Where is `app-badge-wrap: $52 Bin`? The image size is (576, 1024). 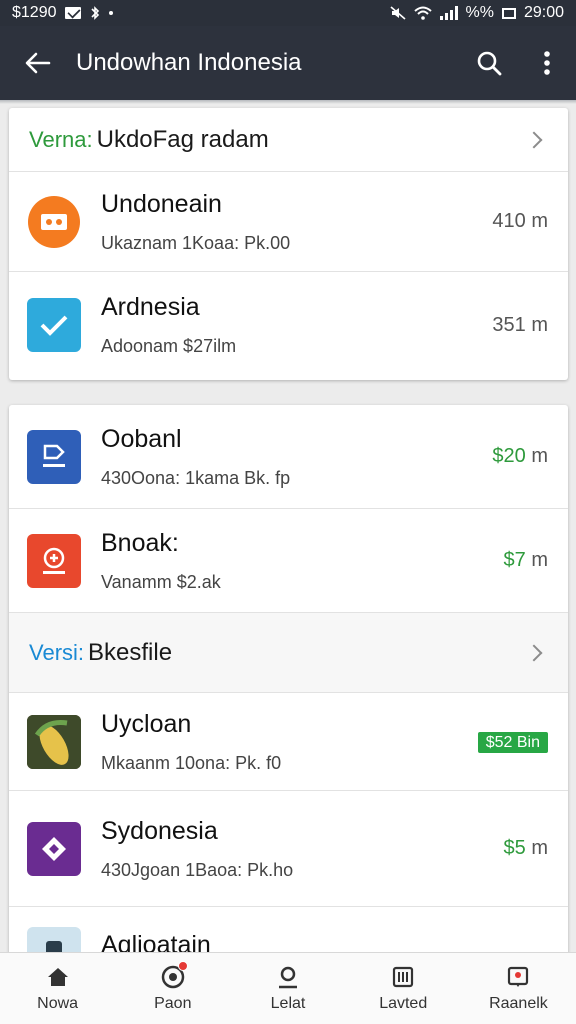
app-badge-wrap: $52 Bin is located at coordinates (512, 741).